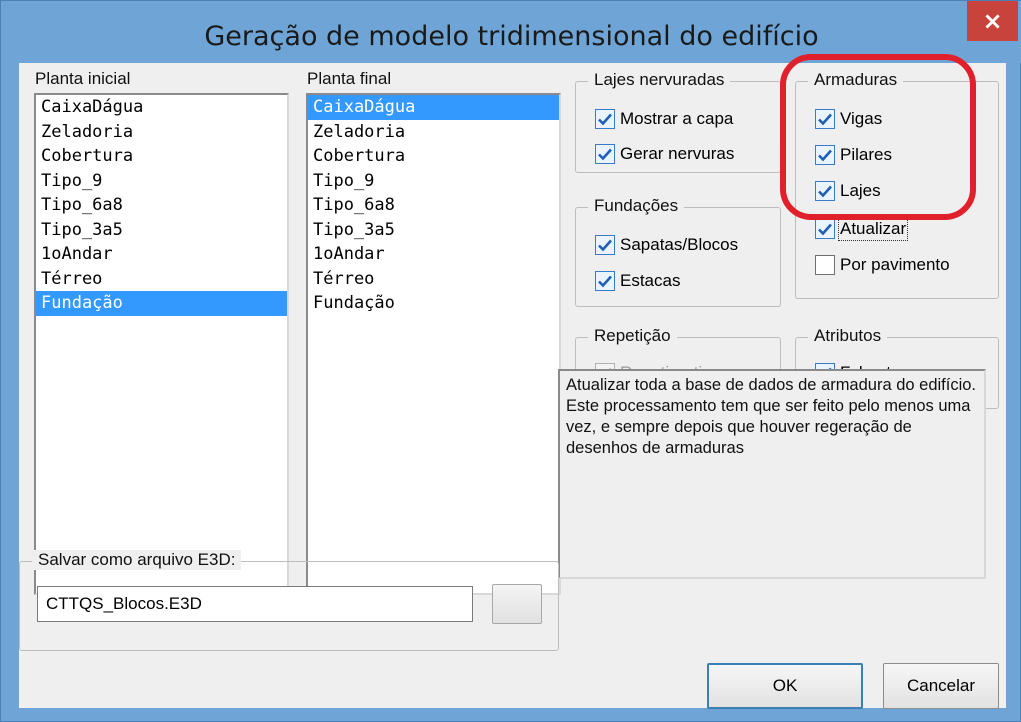 Image resolution: width=1021 pixels, height=722 pixels. What do you see at coordinates (785, 686) in the screenshot?
I see `ok-button: OK` at bounding box center [785, 686].